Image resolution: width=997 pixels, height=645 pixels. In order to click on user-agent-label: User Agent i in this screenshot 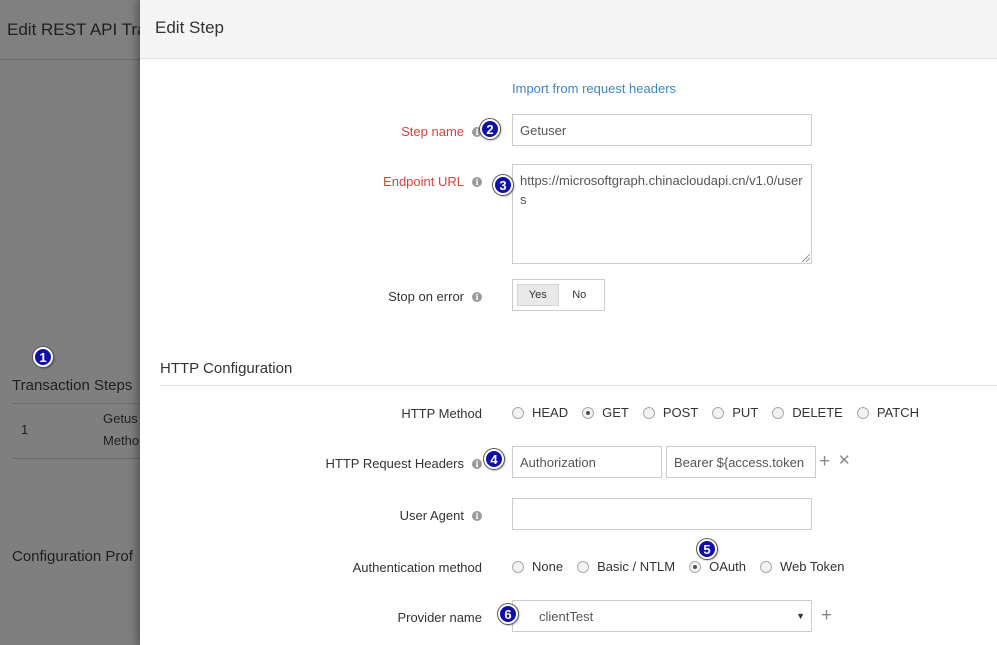, I will do `click(441, 515)`.